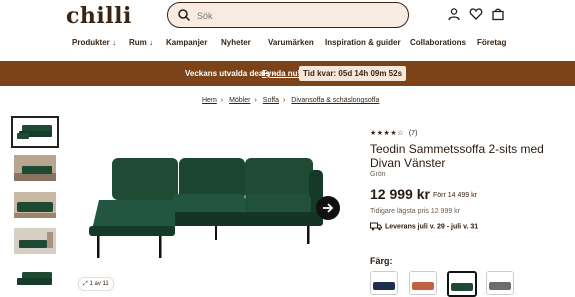 This screenshot has height=297, width=575. What do you see at coordinates (236, 42) in the screenshot?
I see `nav-item-nyheter: Nyheter` at bounding box center [236, 42].